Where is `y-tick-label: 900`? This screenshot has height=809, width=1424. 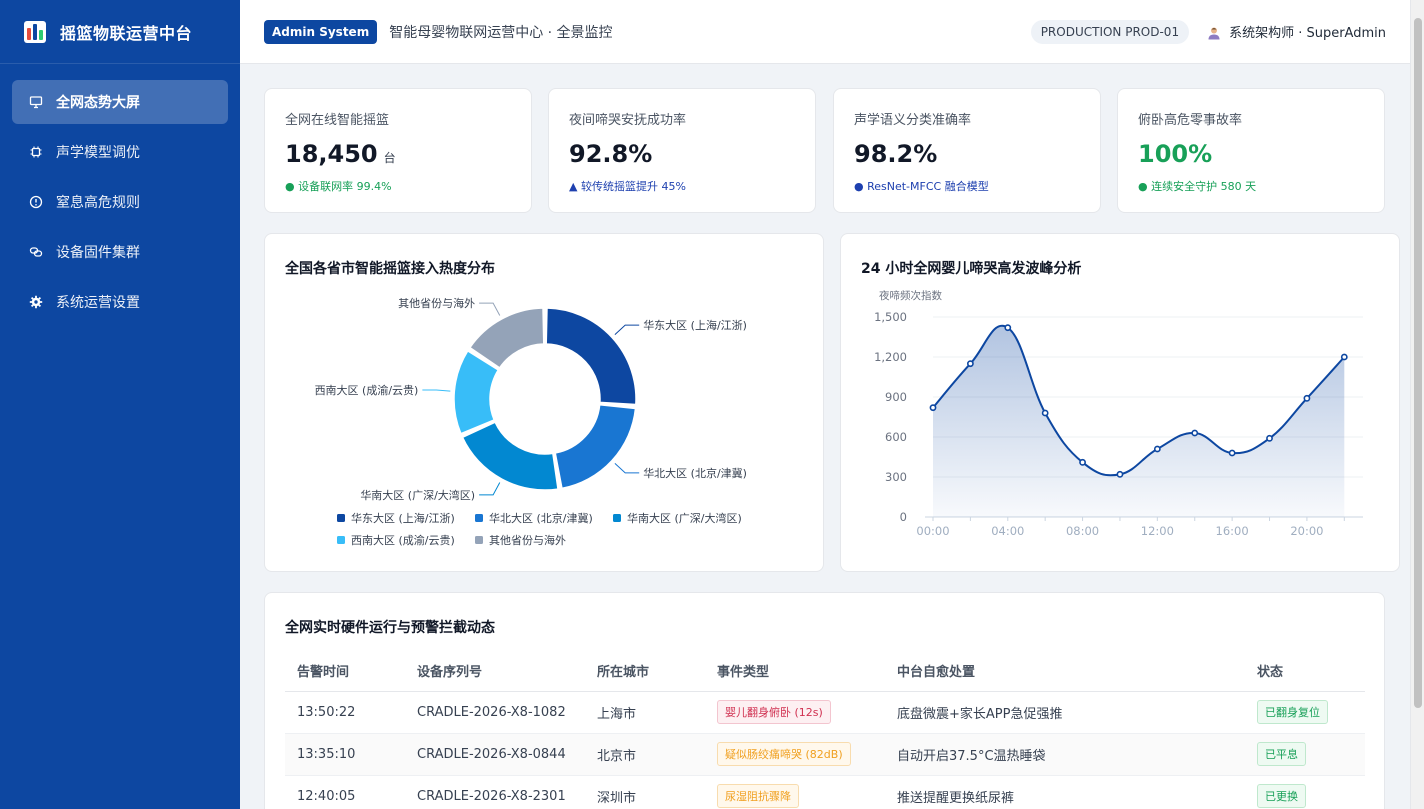
y-tick-label: 900 is located at coordinates (896, 397).